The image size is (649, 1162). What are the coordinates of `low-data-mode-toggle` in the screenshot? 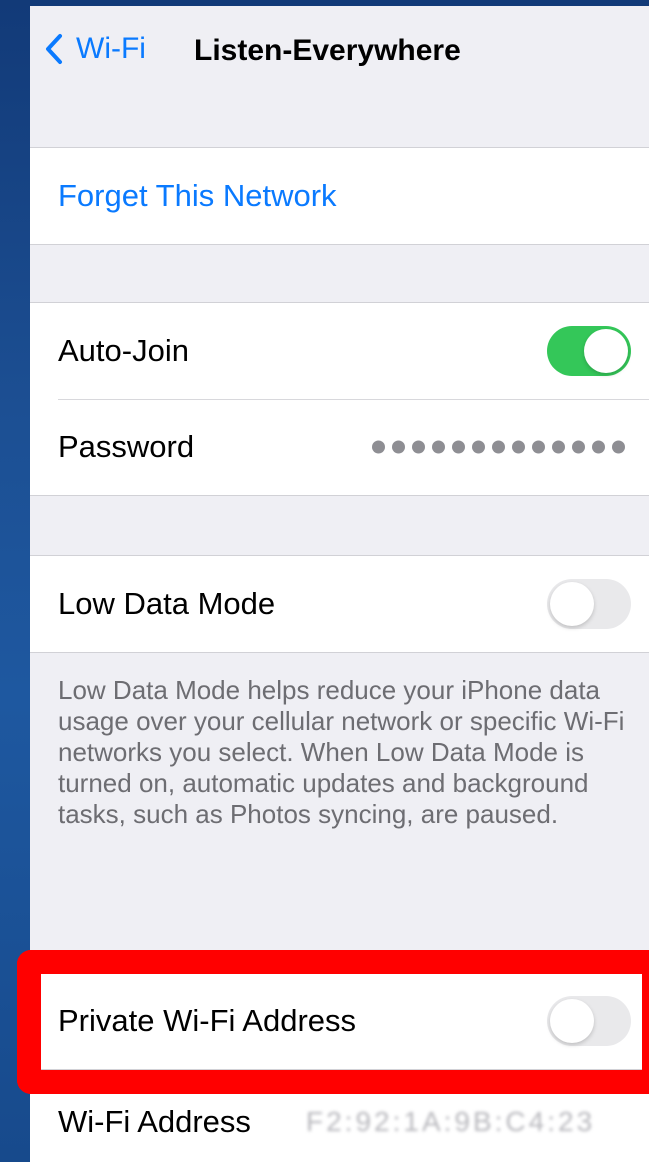 It's located at (589, 604).